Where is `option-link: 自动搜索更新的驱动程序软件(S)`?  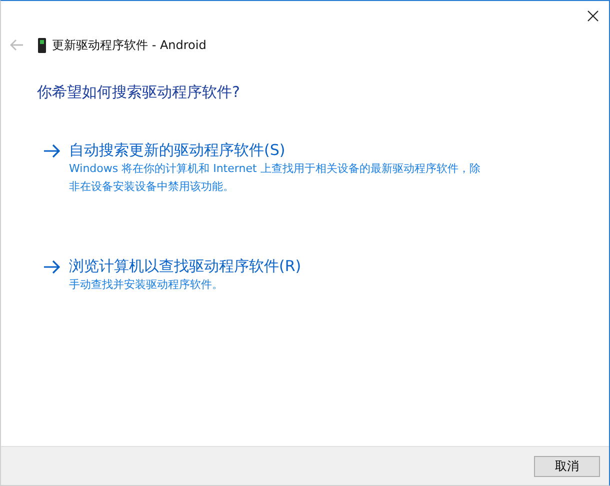
option-link: 自动搜索更新的驱动程序软件(S) is located at coordinates (279, 150).